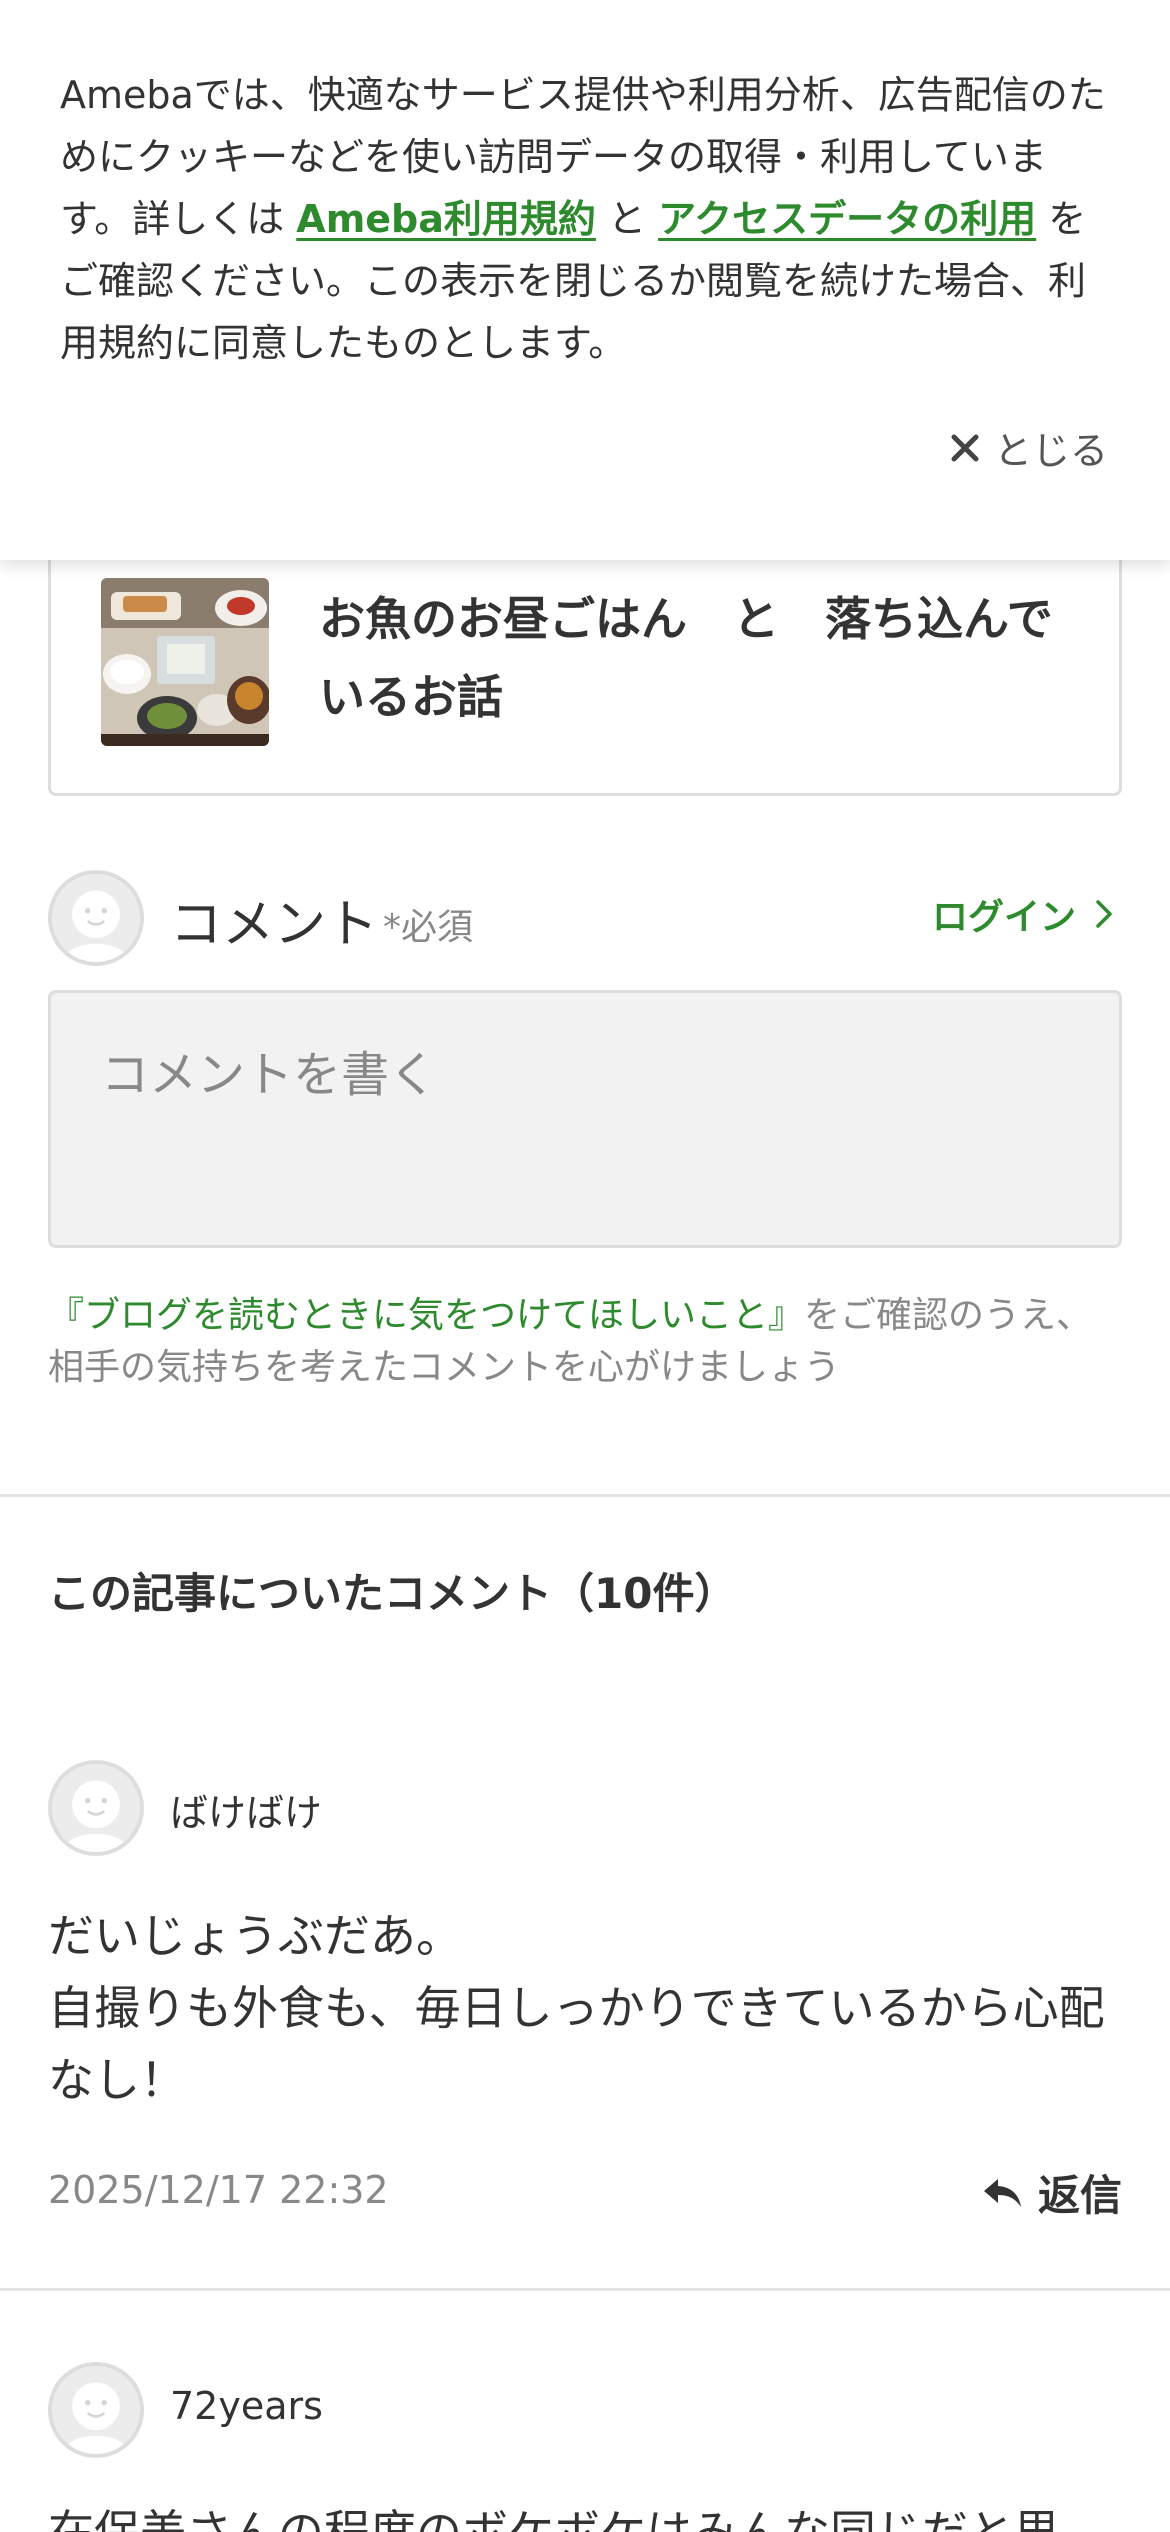 Image resolution: width=1170 pixels, height=2532 pixels. What do you see at coordinates (428, 927) in the screenshot?
I see `required-label: *必須` at bounding box center [428, 927].